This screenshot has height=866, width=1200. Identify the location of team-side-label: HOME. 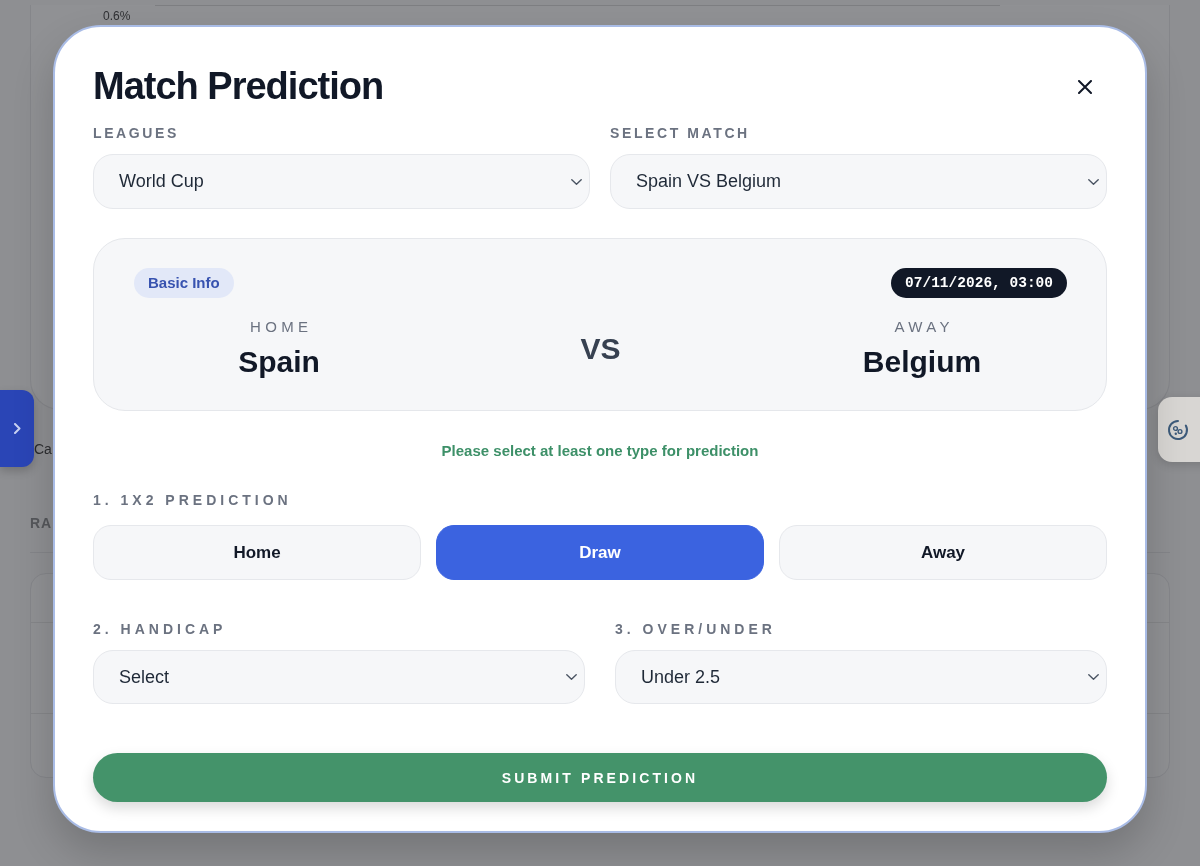
(281, 327).